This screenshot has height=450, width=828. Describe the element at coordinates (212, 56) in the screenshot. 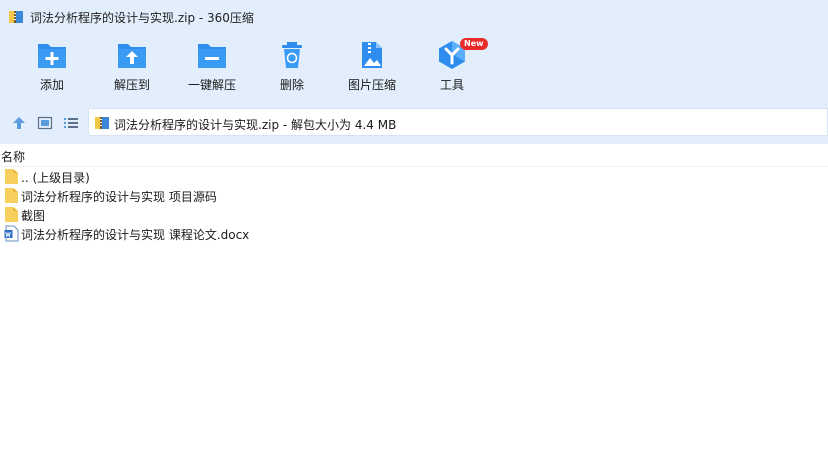

I see `one-click-extract-icon` at that location.